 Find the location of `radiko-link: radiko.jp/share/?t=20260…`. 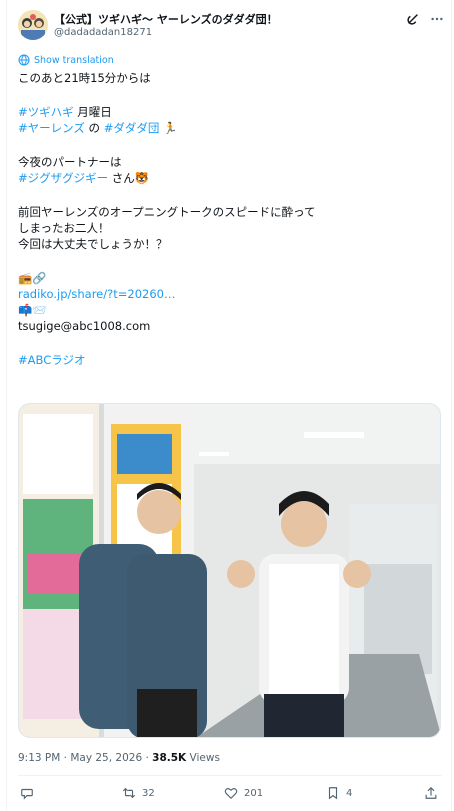

radiko-link: radiko.jp/share/?t=20260… is located at coordinates (96, 294).